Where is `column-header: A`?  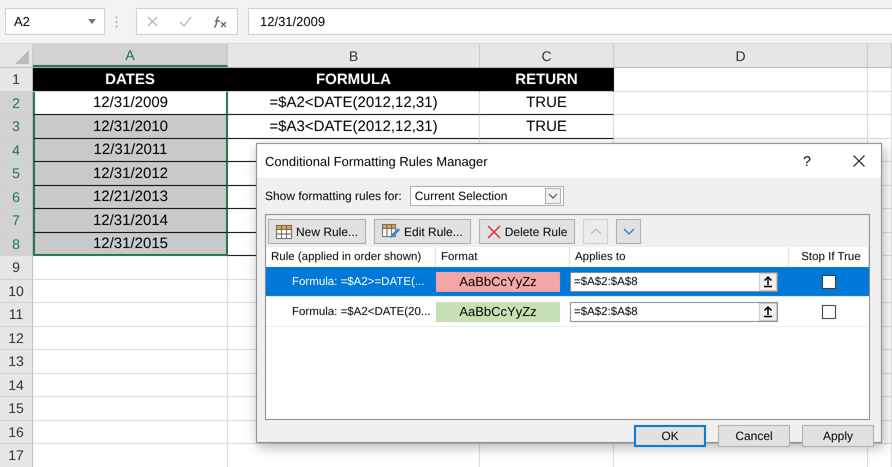 column-header: A is located at coordinates (130, 55).